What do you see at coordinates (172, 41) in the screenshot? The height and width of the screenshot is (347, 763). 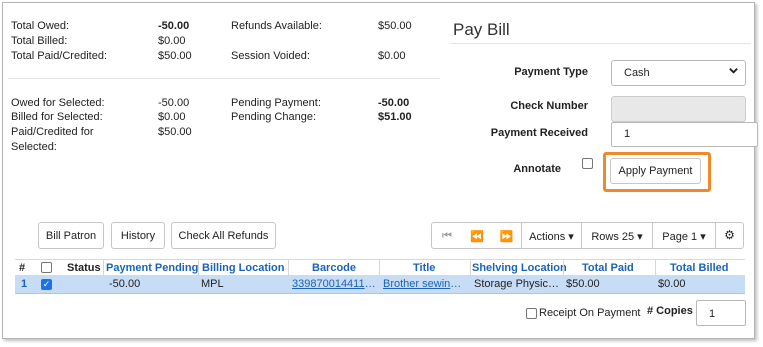 I see `total-billed-value: $0.00` at bounding box center [172, 41].